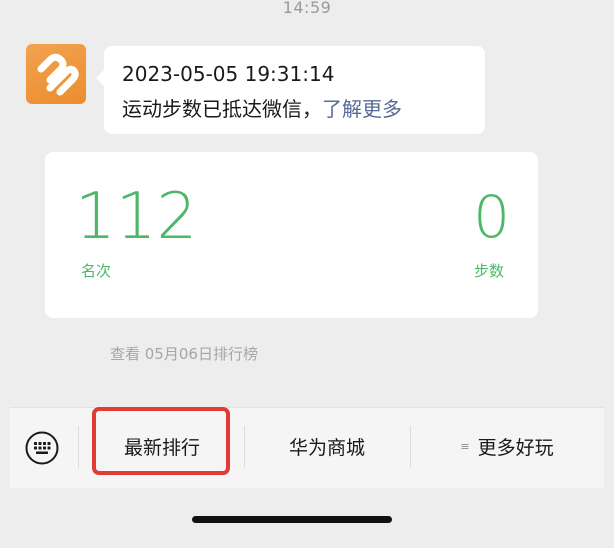 This screenshot has height=548, width=614. Describe the element at coordinates (327, 446) in the screenshot. I see `menu-huawei-mall: 华为商城` at that location.